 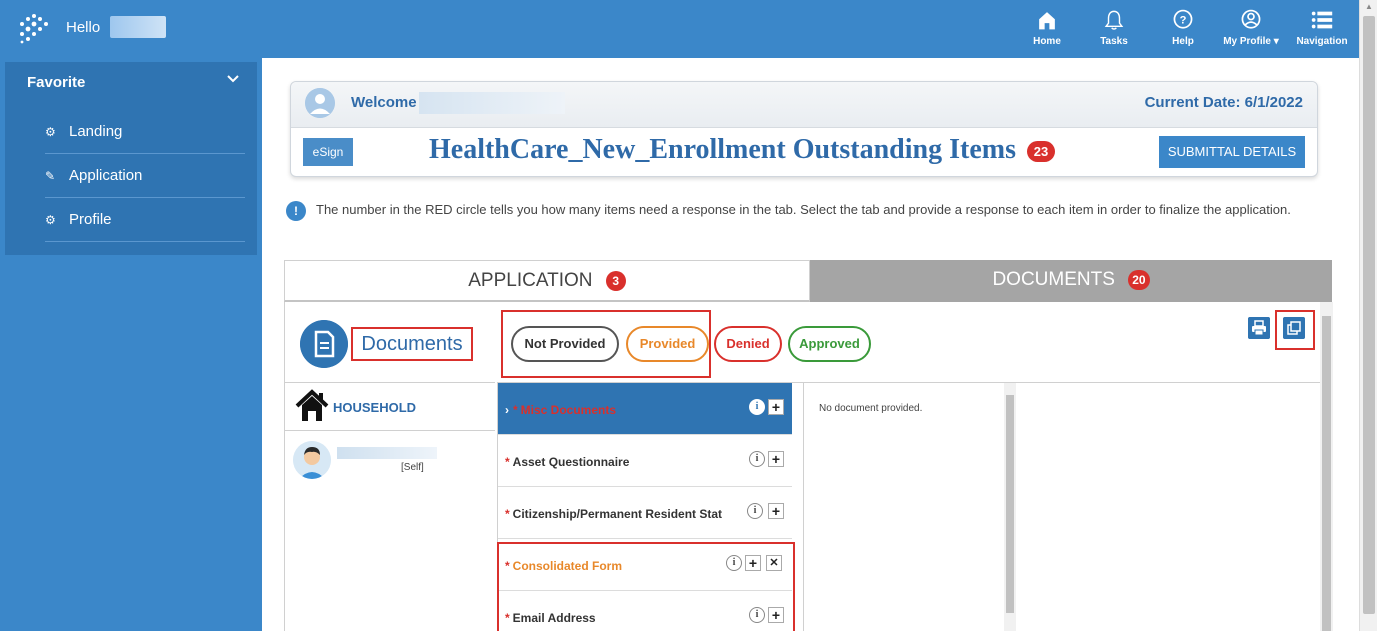 I want to click on tab-documents: DOCUMENTS 20, so click(x=1071, y=281).